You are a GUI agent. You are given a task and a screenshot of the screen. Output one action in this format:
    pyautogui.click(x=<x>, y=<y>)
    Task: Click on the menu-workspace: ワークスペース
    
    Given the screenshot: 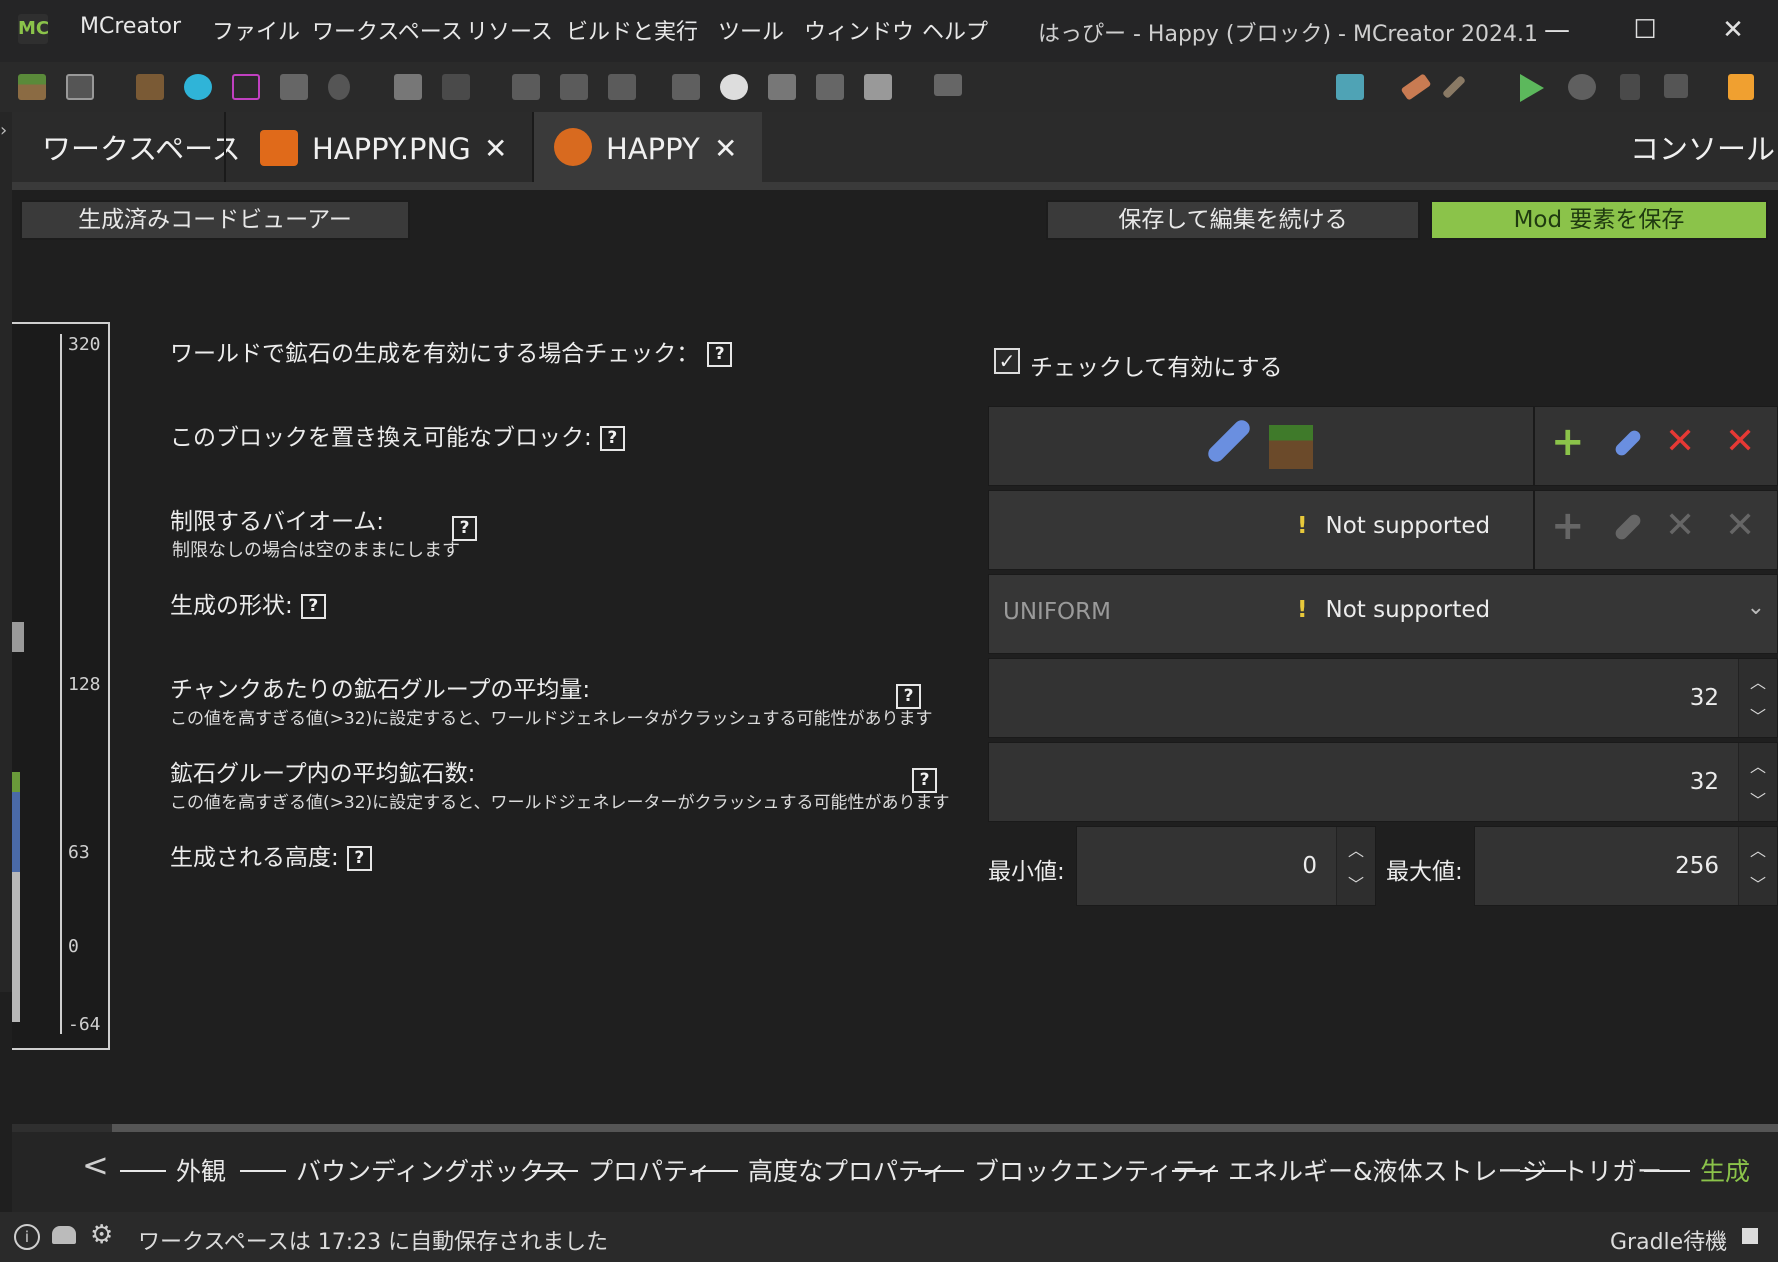 What is the action you would take?
    pyautogui.click(x=387, y=30)
    